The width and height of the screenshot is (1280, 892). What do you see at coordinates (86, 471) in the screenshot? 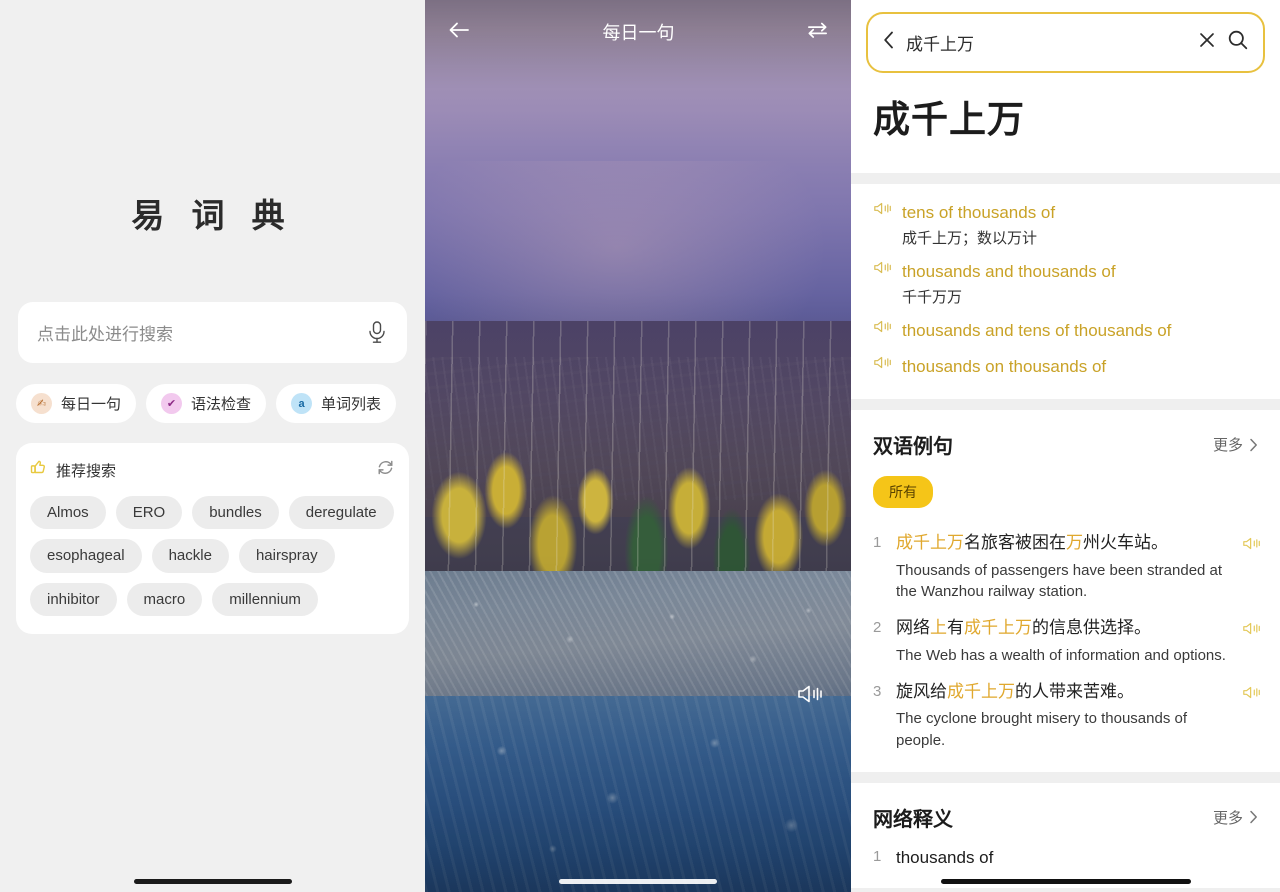
I see `recommended-title: 推荐搜索` at bounding box center [86, 471].